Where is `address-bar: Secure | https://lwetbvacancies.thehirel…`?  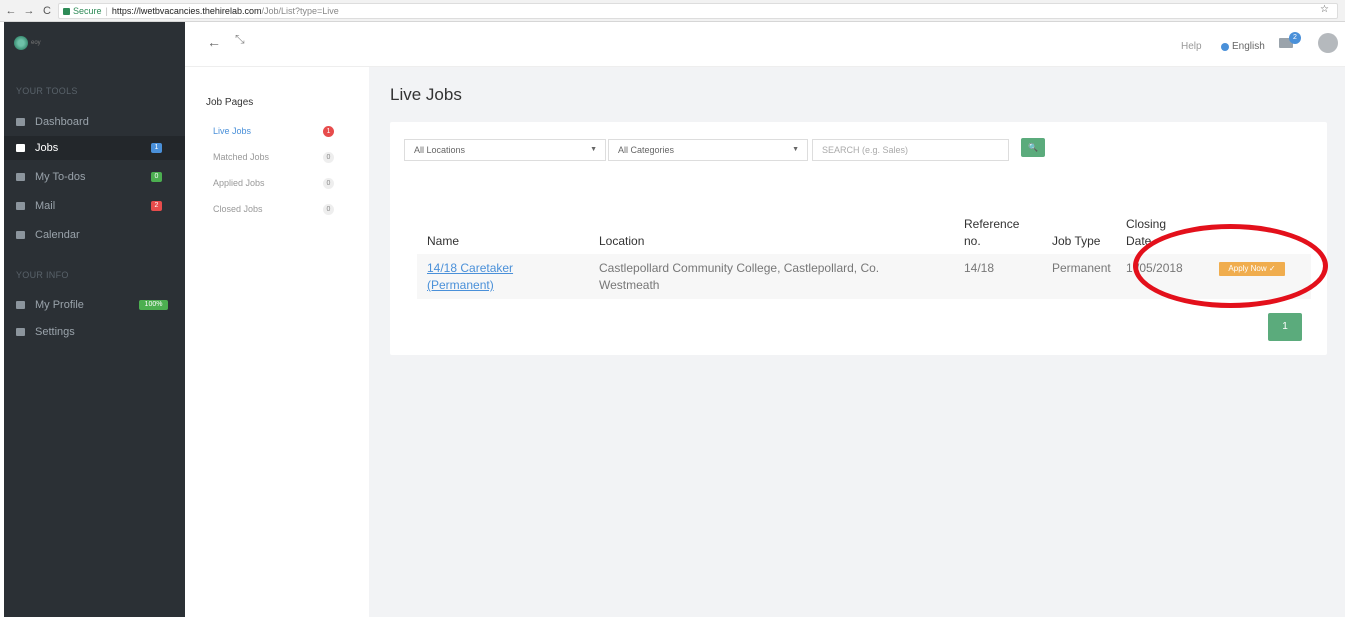 address-bar: Secure | https://lwetbvacancies.thehirel… is located at coordinates (698, 11).